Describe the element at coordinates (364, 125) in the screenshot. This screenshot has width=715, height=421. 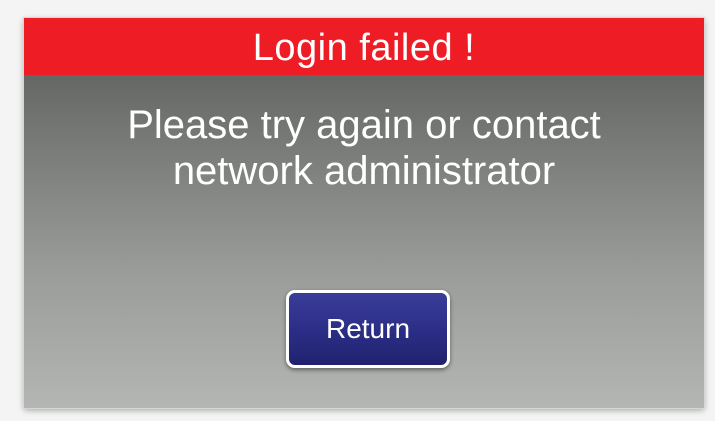
I see `error-message-line-1: Please try again or contact` at that location.